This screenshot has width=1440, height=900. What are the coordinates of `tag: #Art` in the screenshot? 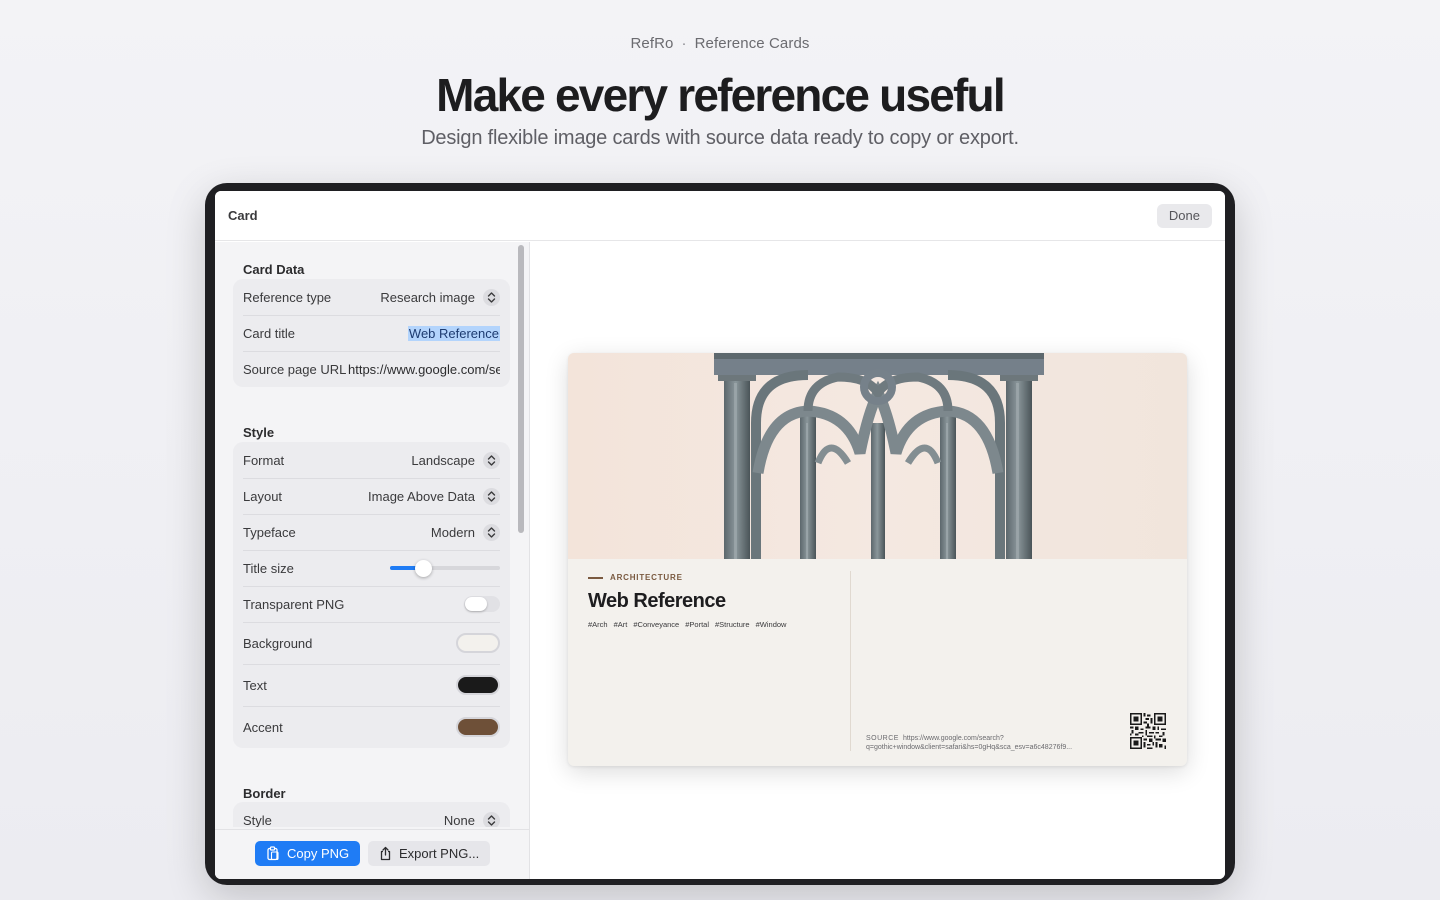 It's located at (620, 624).